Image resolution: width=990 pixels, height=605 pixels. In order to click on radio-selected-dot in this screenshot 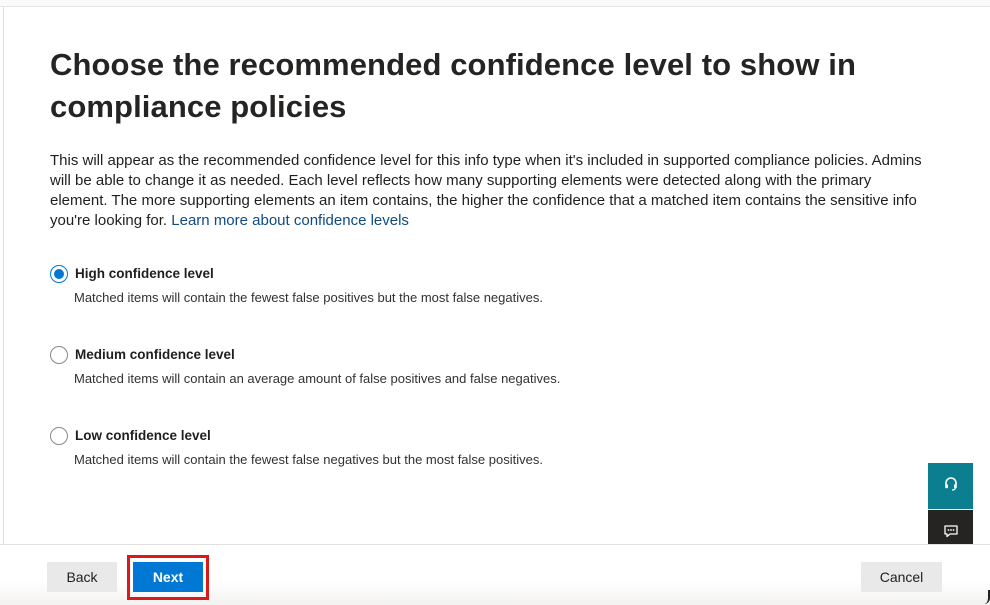, I will do `click(59, 274)`.